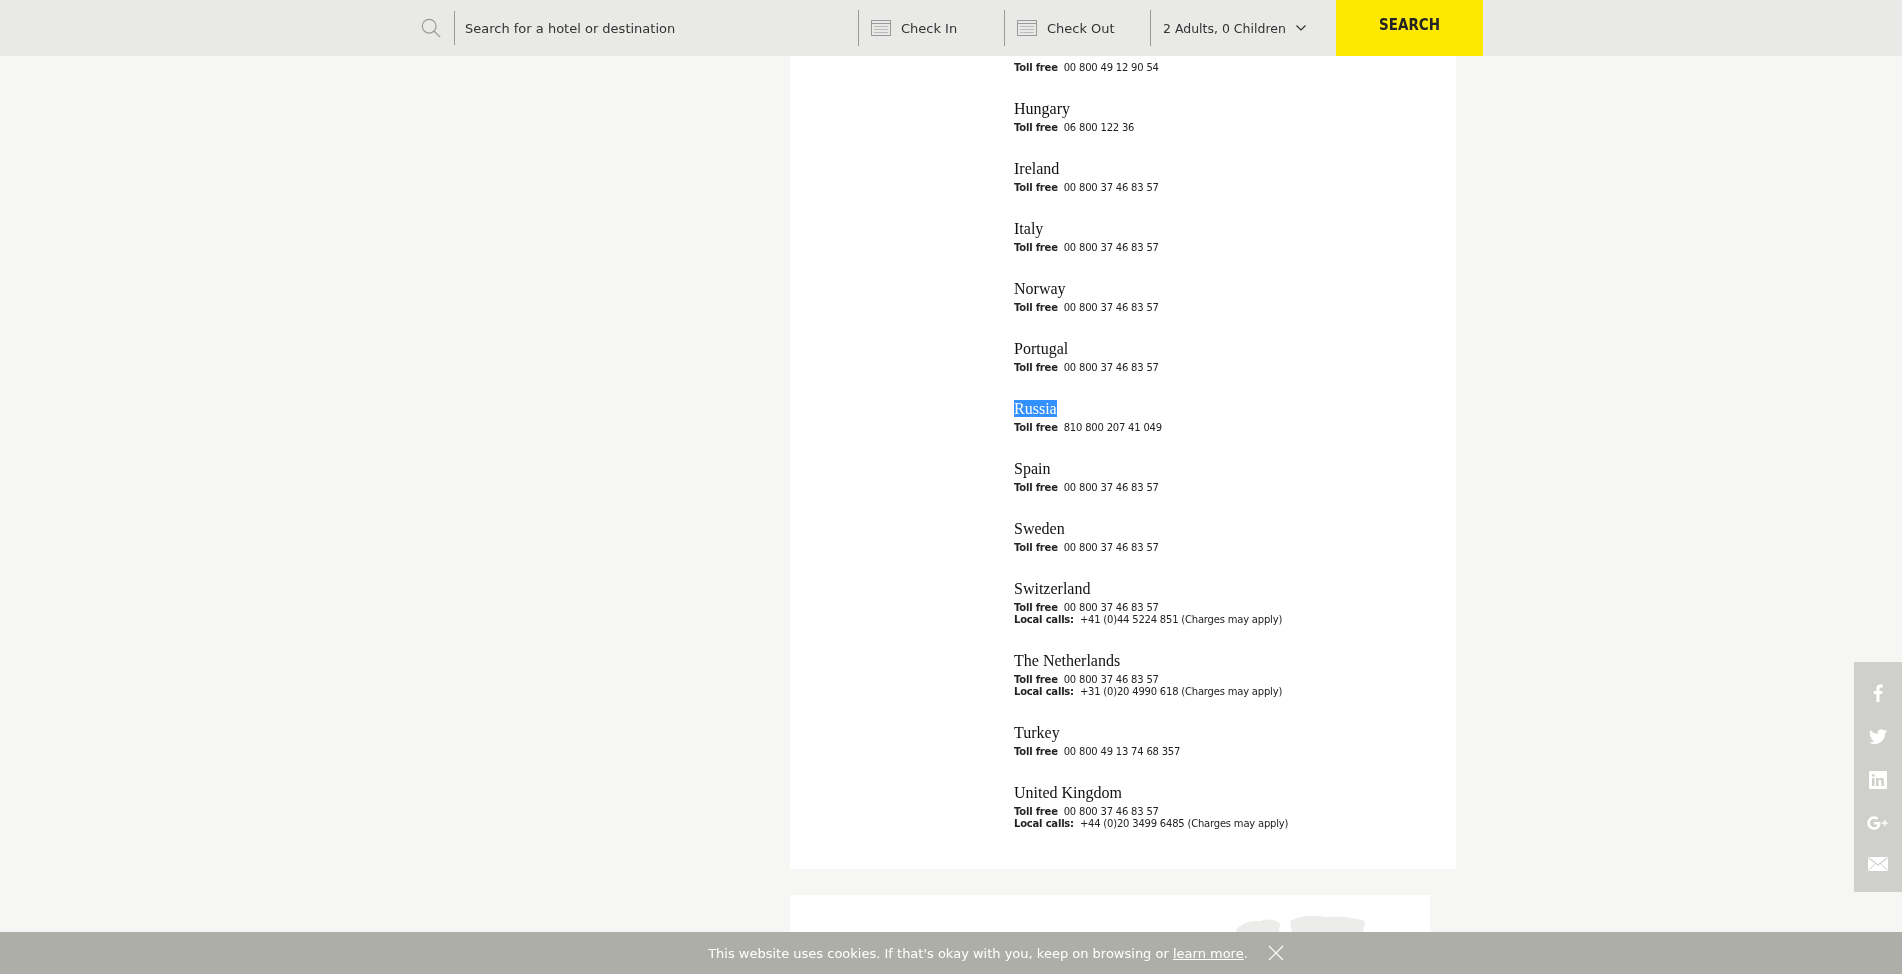  Describe the element at coordinates (1037, 168) in the screenshot. I see `country-name: Ireland` at that location.